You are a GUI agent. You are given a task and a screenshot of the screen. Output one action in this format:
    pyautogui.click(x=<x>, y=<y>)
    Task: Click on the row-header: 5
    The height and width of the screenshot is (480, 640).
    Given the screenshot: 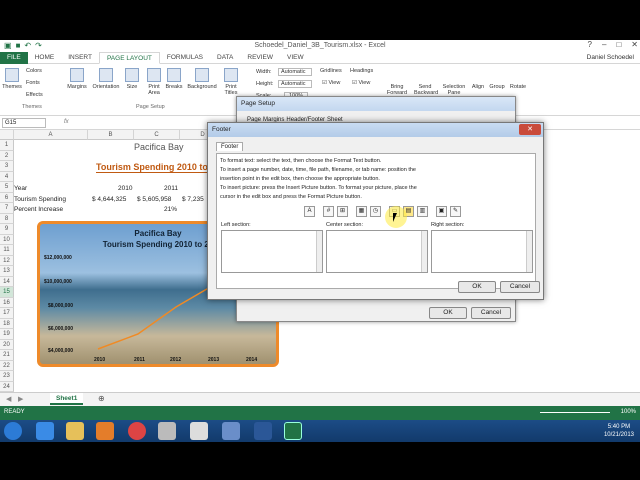 What is the action you would take?
    pyautogui.click(x=7, y=187)
    